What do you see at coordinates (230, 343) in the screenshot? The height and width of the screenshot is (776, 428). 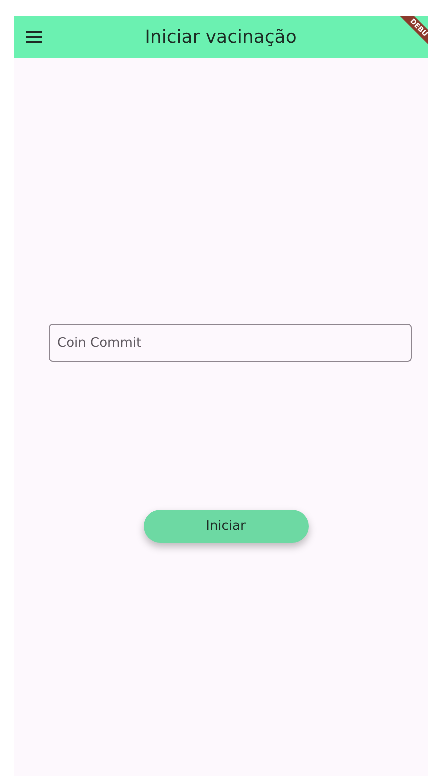 I see `input-field: Coin Commit` at bounding box center [230, 343].